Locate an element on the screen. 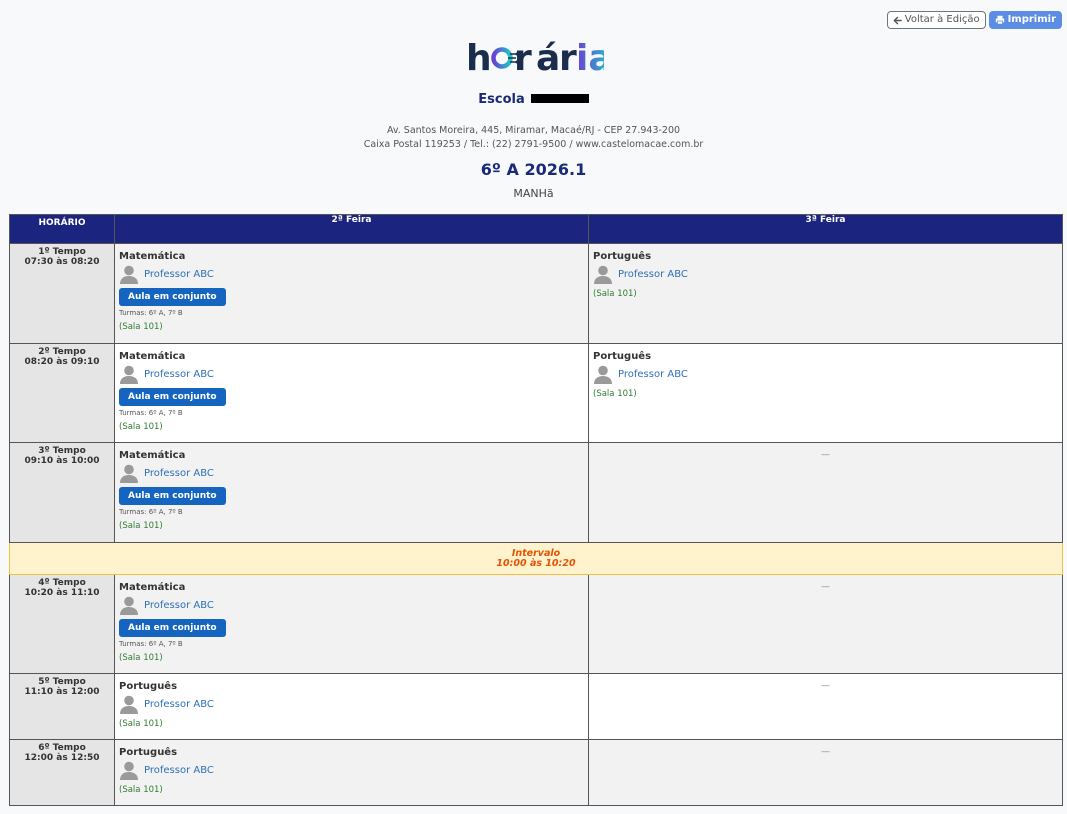 Image resolution: width=1067 pixels, height=814 pixels. time-cell: 6º Tempo 12:00 às 12:50 is located at coordinates (62, 772).